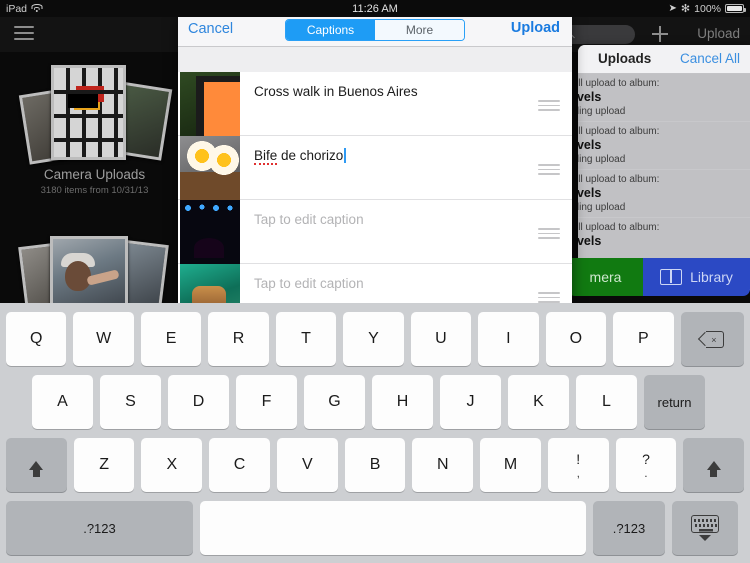 The image size is (750, 563). What do you see at coordinates (393, 528) in the screenshot?
I see `key-space` at bounding box center [393, 528].